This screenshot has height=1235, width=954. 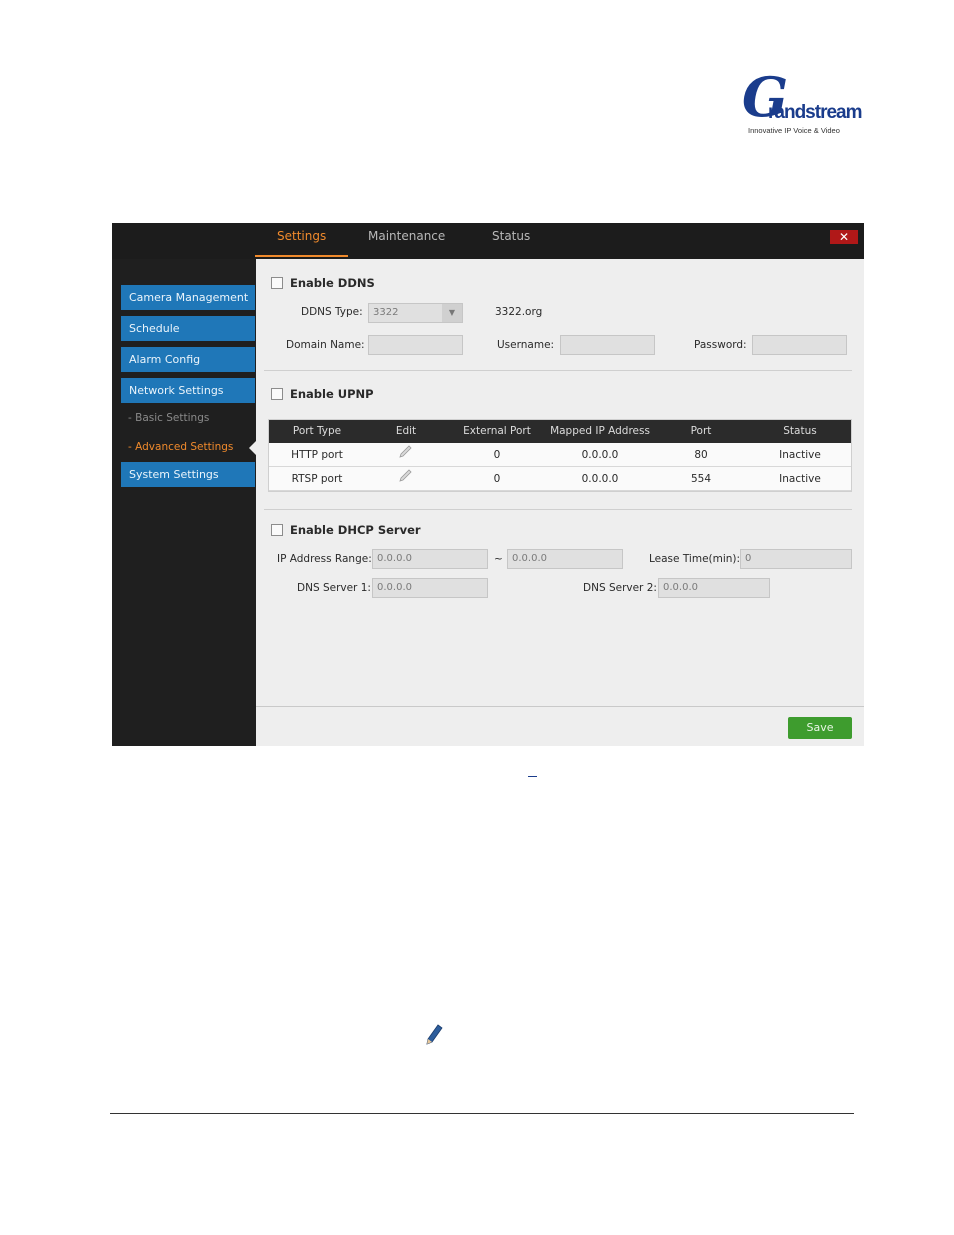 I want to click on password-input, so click(x=799, y=345).